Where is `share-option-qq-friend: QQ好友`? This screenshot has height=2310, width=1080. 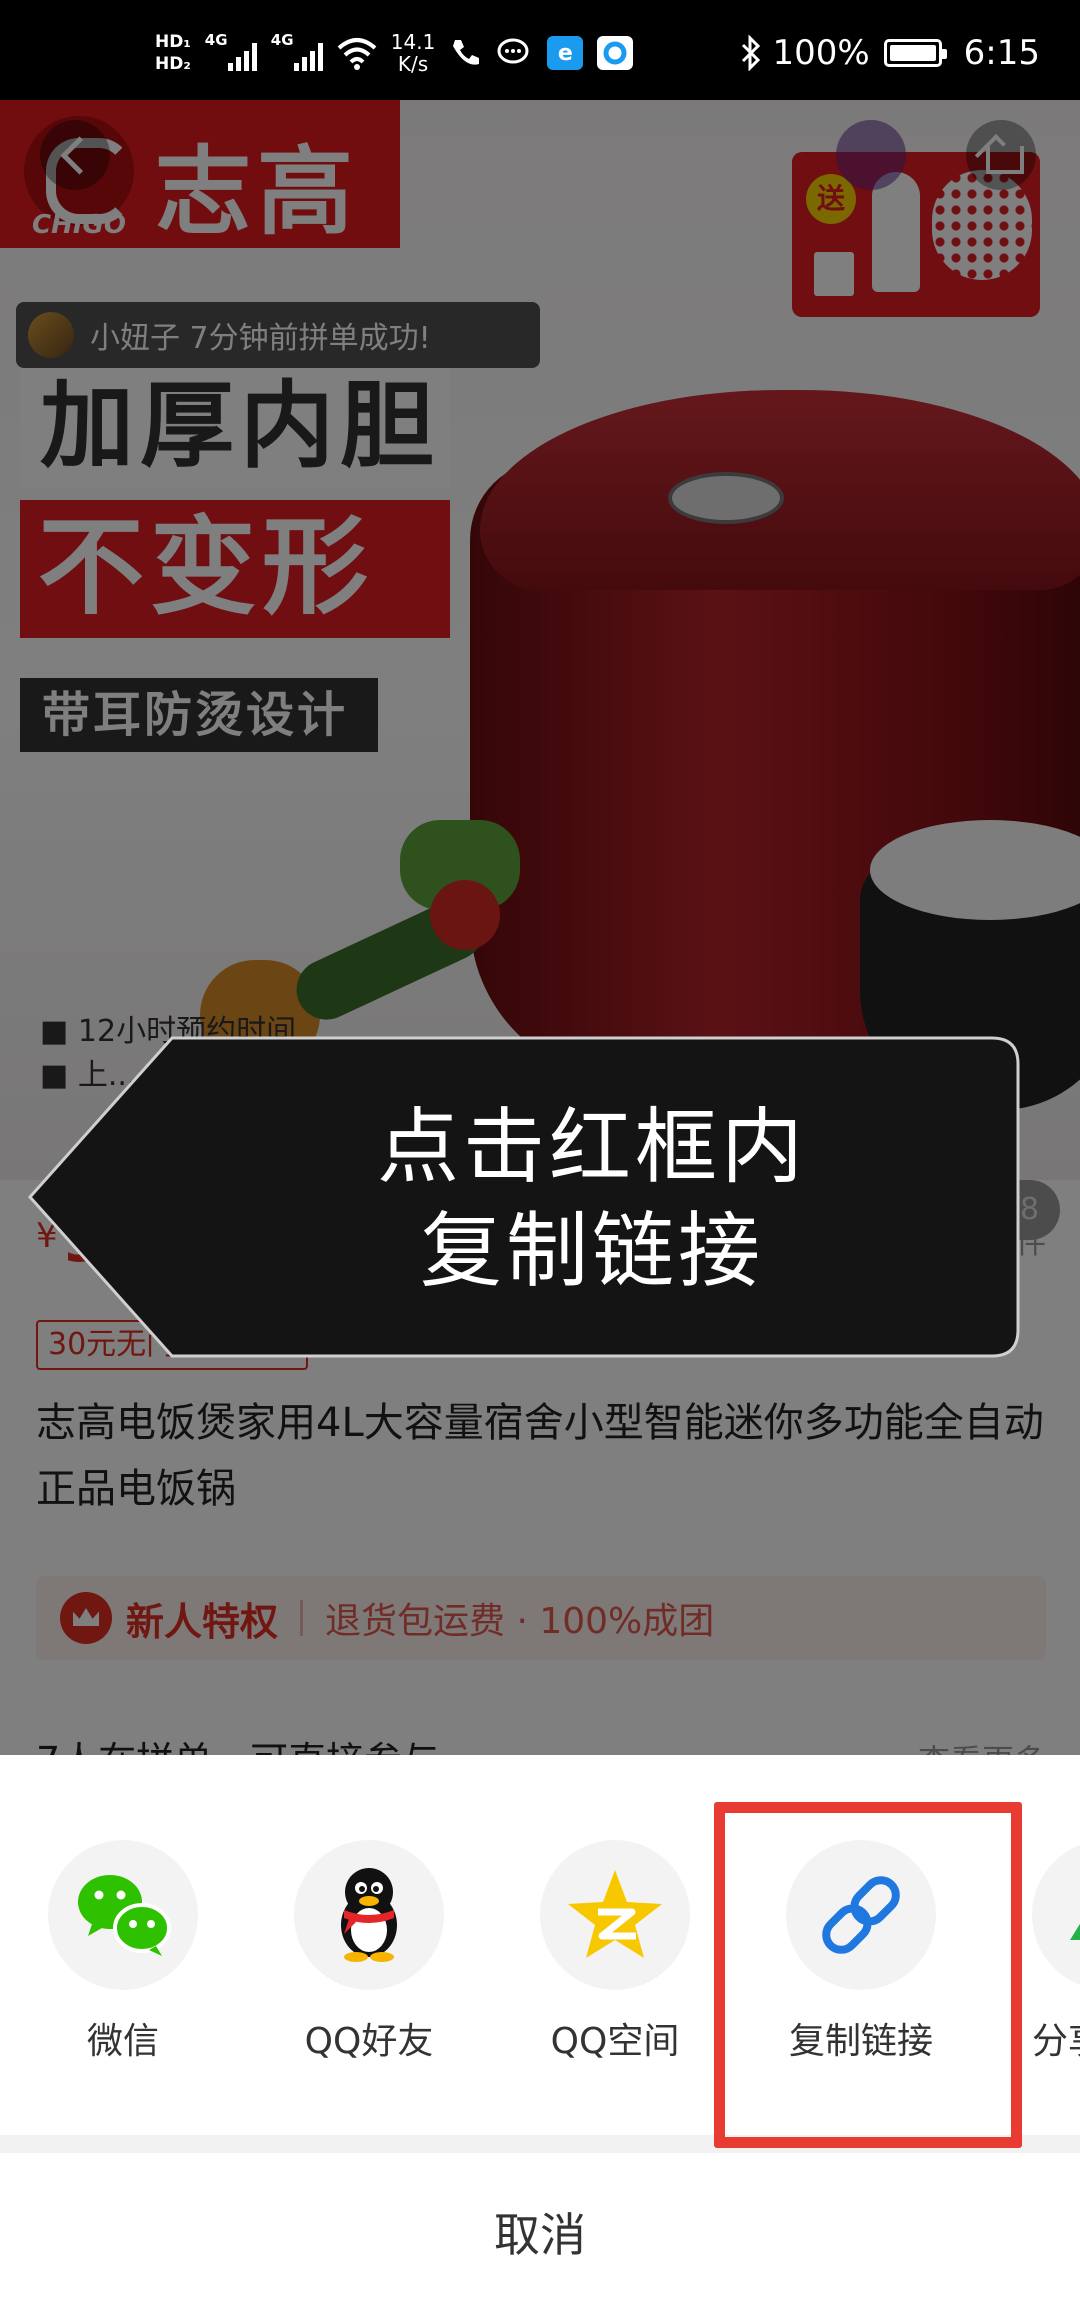
share-option-qq-friend: QQ好友 is located at coordinates (369, 1955).